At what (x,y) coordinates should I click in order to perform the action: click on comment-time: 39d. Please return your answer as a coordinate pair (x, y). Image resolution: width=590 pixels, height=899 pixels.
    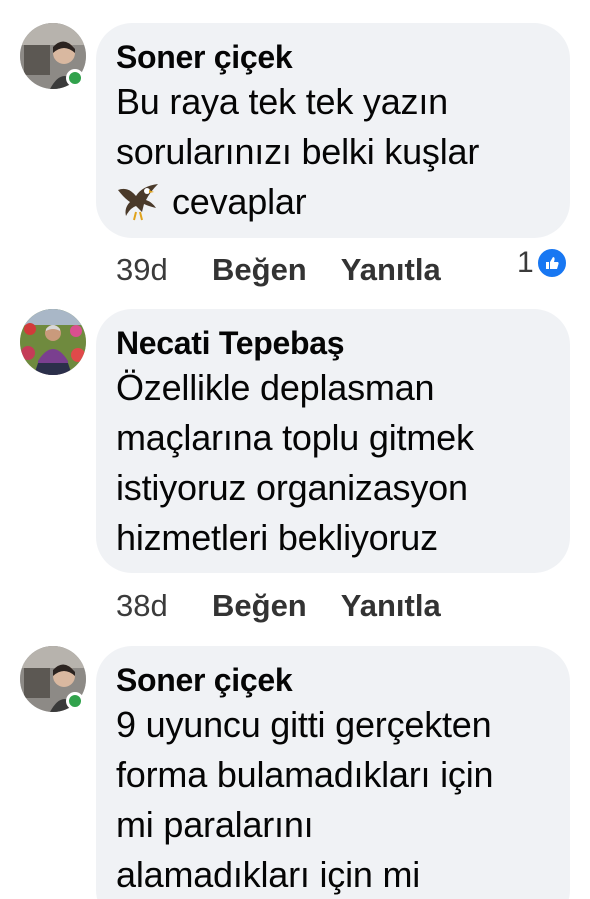
    Looking at the image, I should click on (164, 270).